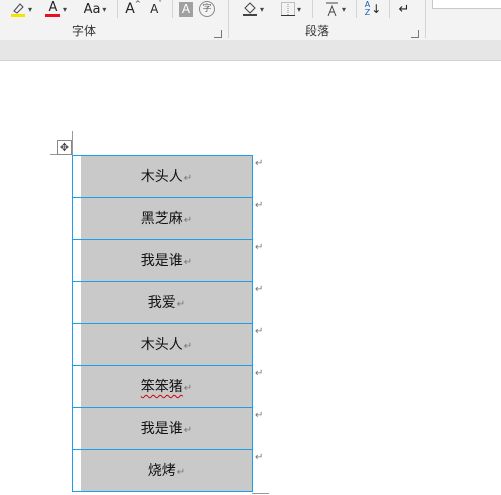  I want to click on font-color-icon: A, so click(53, 9).